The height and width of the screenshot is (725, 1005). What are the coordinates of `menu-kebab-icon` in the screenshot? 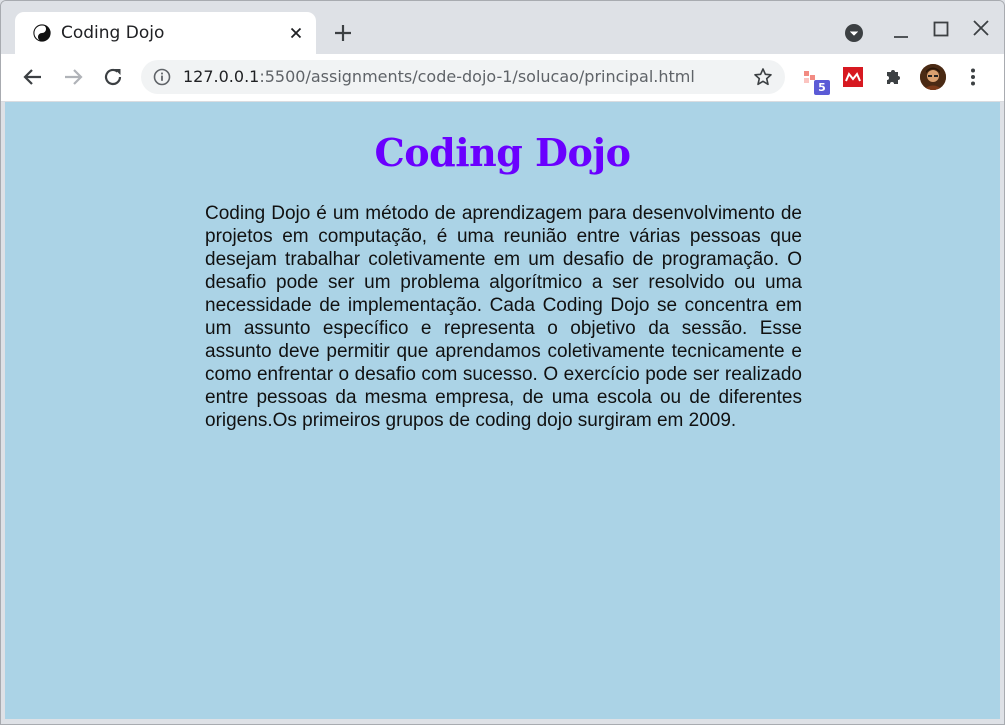 It's located at (973, 77).